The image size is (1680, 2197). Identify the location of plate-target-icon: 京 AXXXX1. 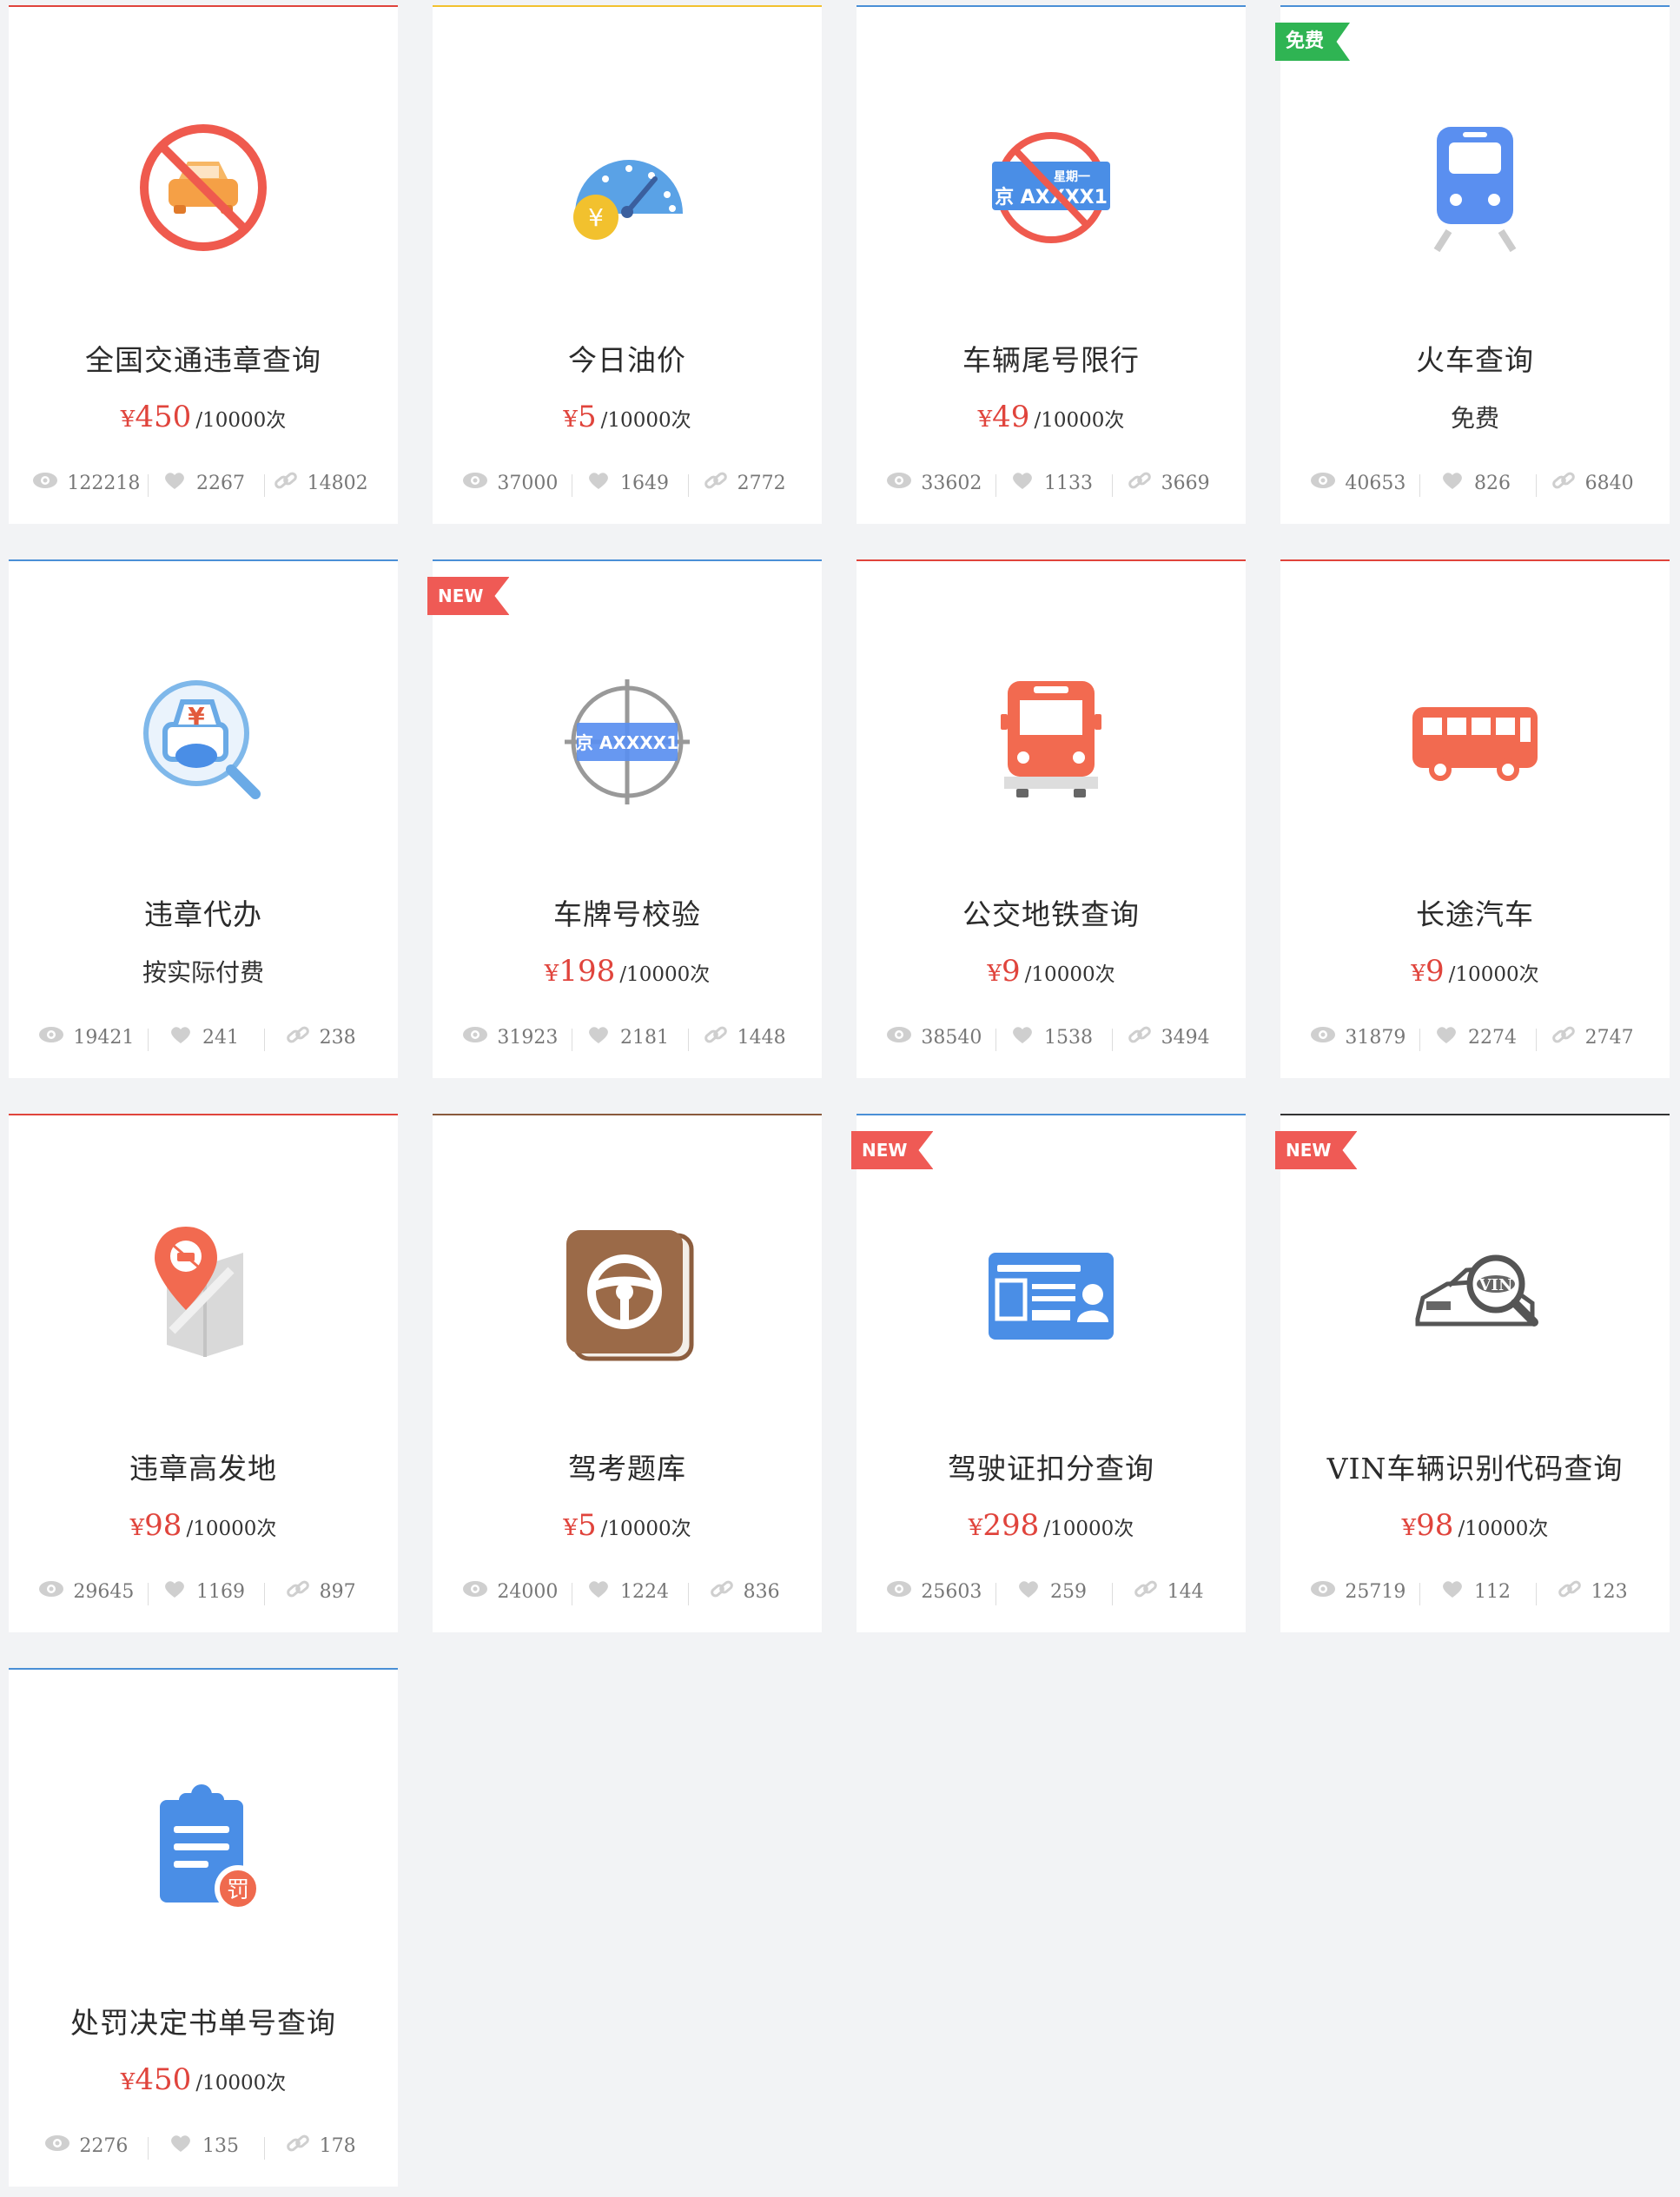
(627, 742).